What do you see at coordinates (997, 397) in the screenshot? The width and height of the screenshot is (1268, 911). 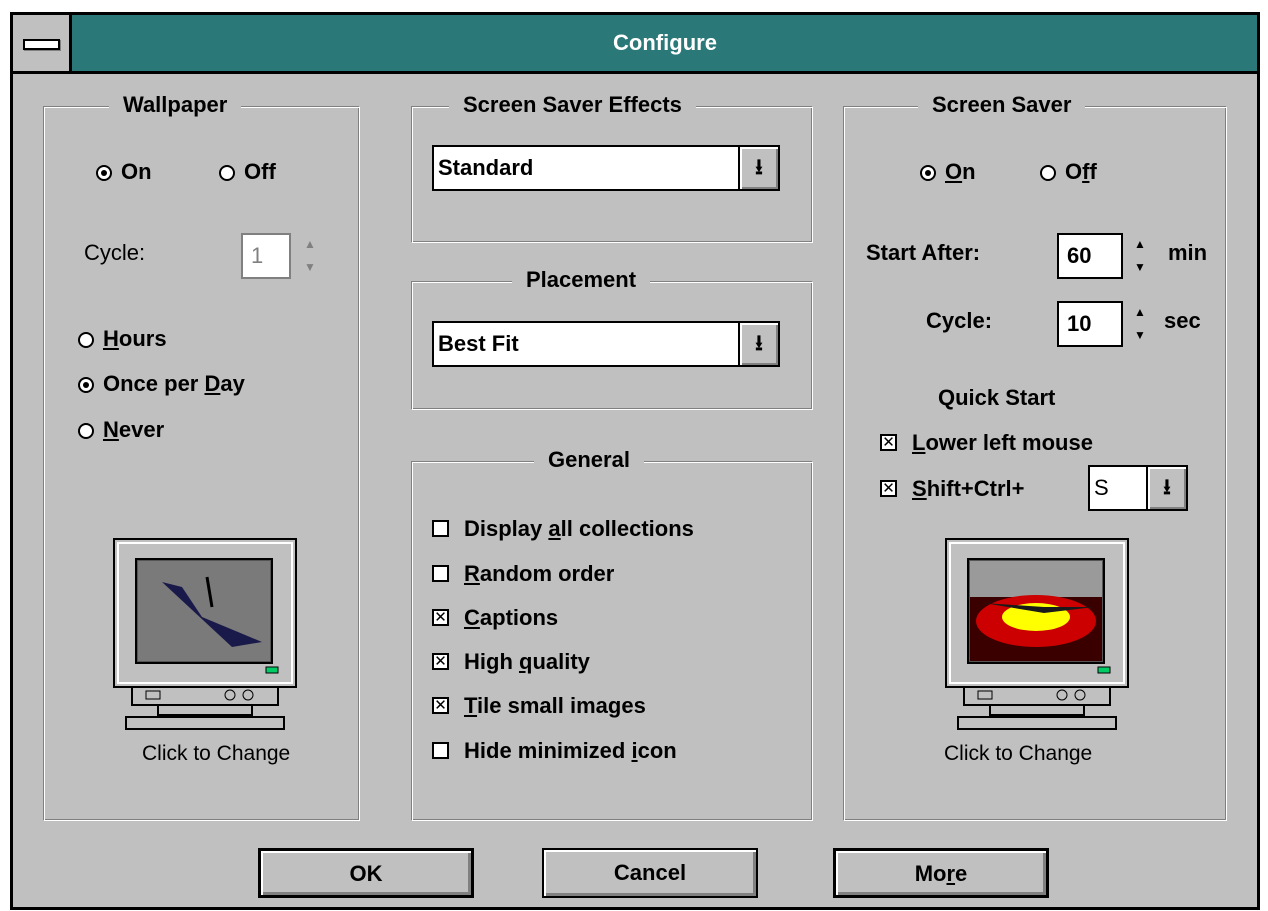 I see `quick-start-label: Quick Start` at bounding box center [997, 397].